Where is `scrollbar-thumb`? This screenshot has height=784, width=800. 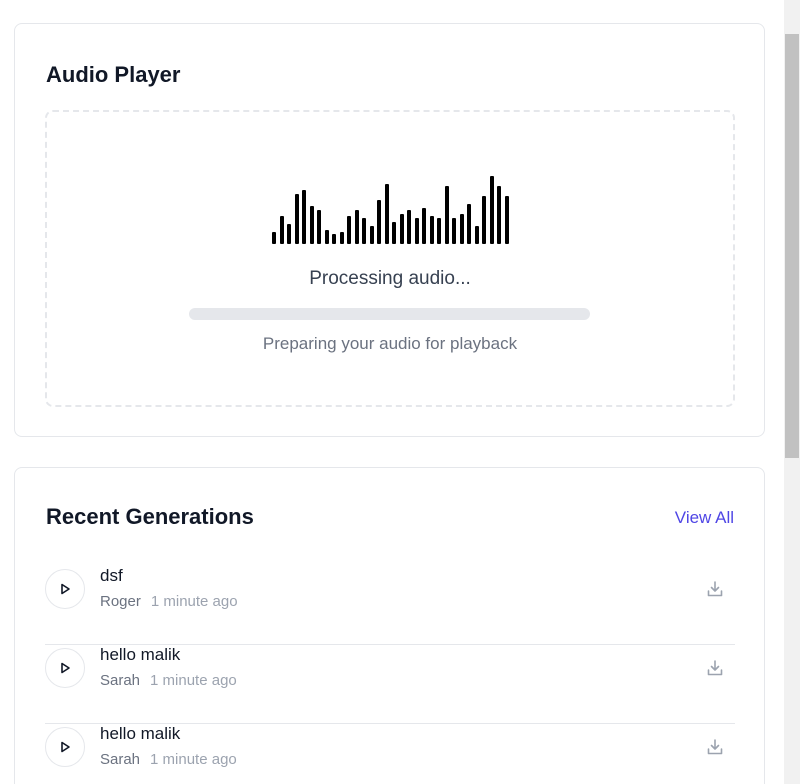 scrollbar-thumb is located at coordinates (792, 246).